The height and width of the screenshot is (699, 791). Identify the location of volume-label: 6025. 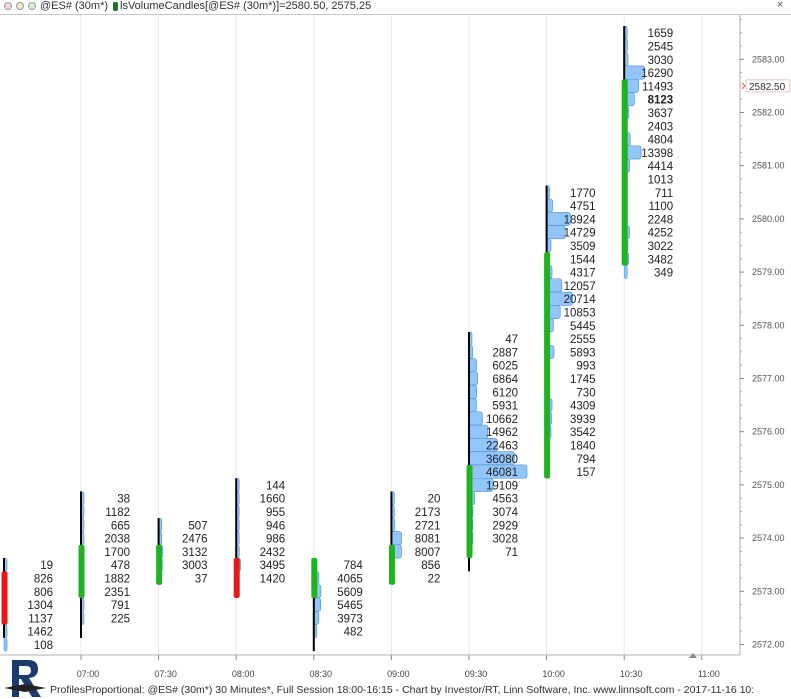
(505, 367).